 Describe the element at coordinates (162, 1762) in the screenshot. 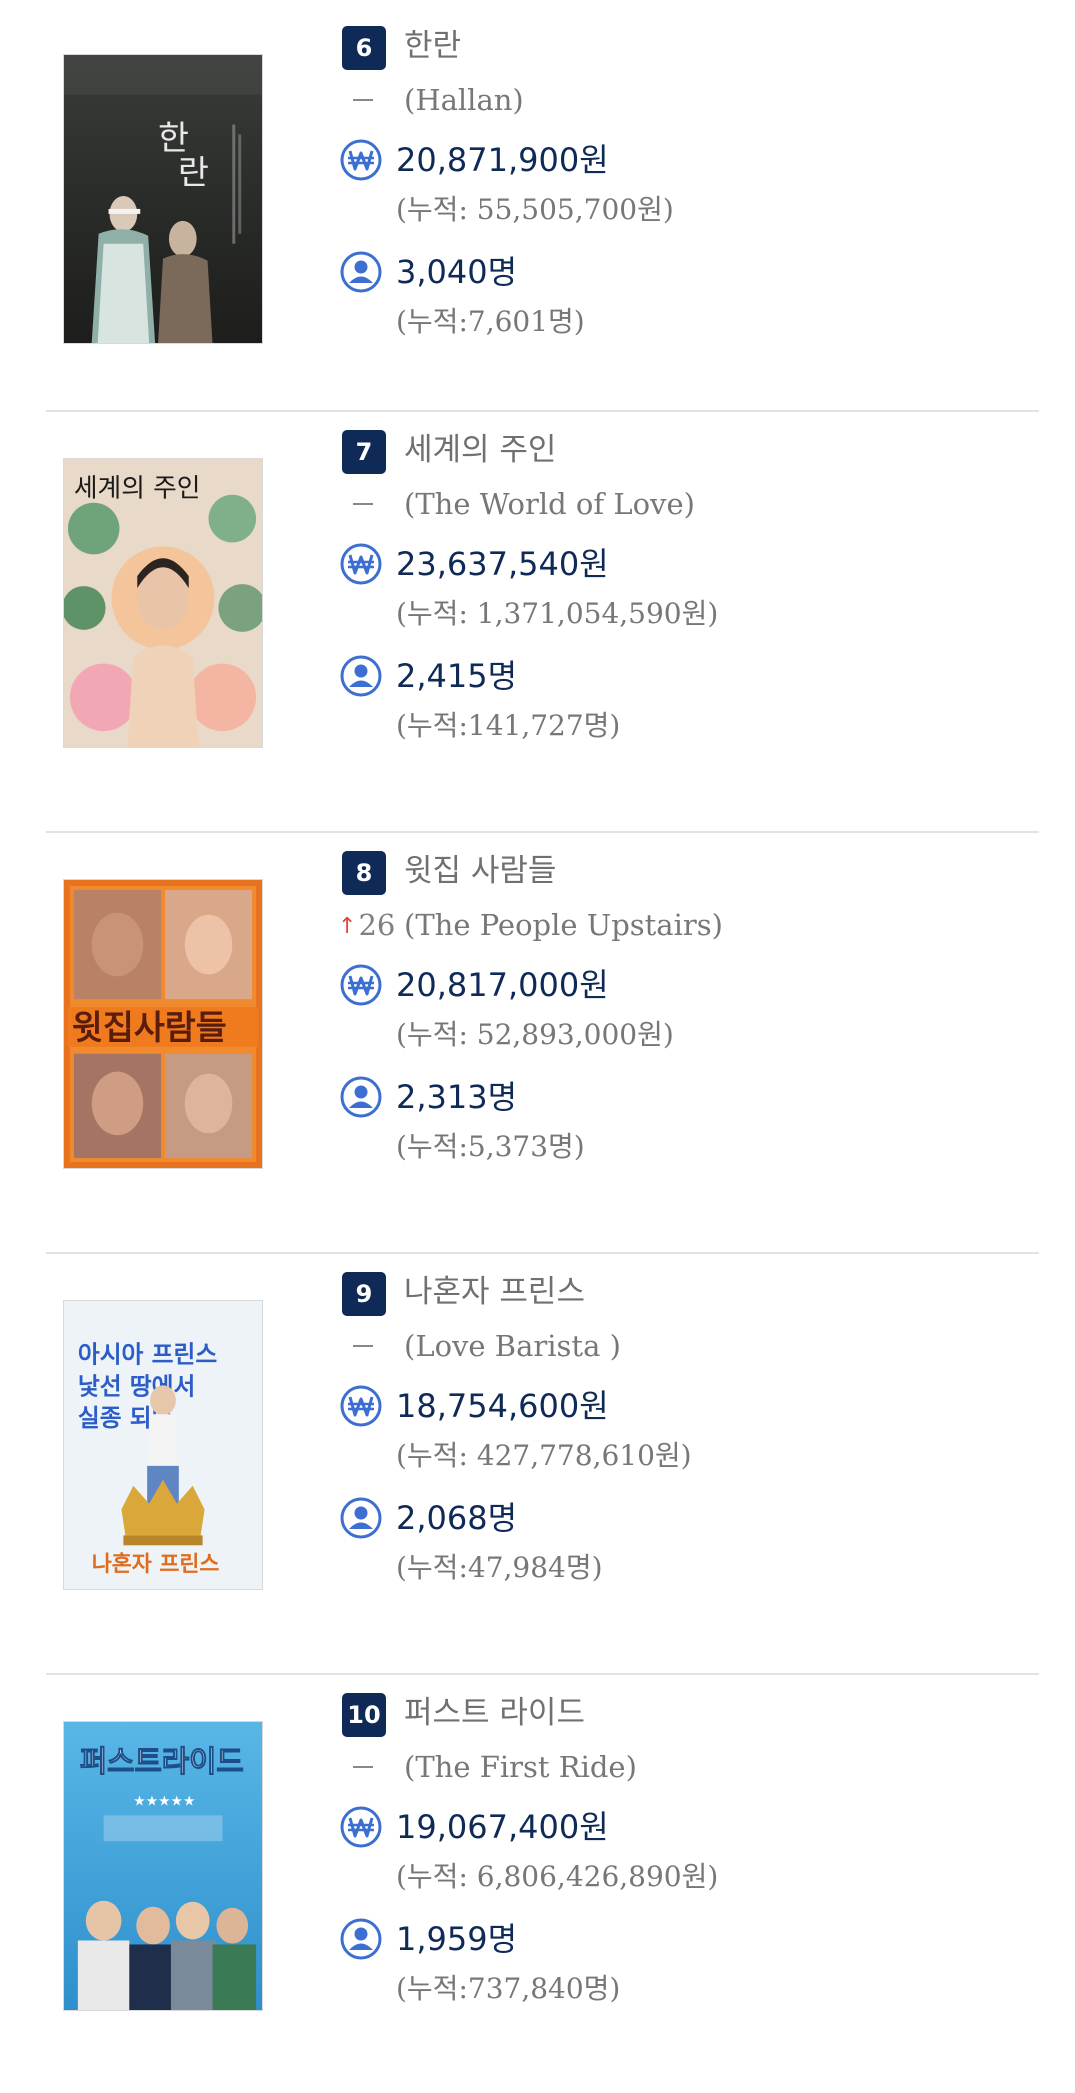

I see `svg-text: 퍼스트라이드` at that location.